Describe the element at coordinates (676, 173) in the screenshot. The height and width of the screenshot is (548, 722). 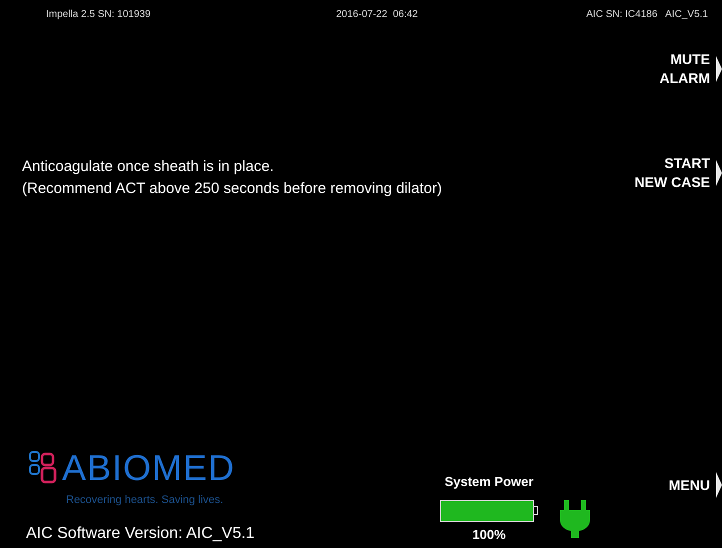
I see `soft-key: START NEW CASE` at that location.